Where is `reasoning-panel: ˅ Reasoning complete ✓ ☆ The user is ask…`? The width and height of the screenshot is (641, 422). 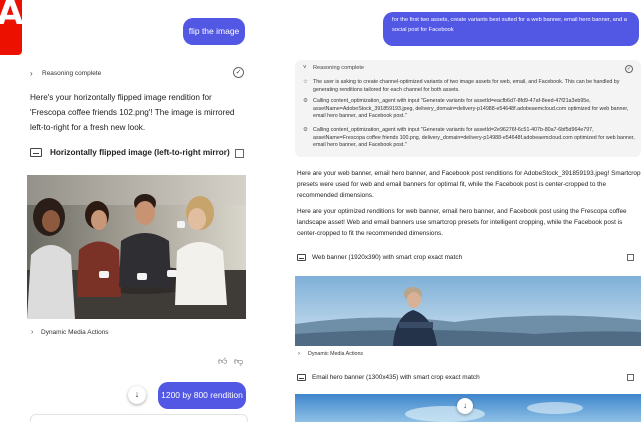
reasoning-panel: ˅ Reasoning complete ✓ ☆ The user is ask… is located at coordinates (468, 108).